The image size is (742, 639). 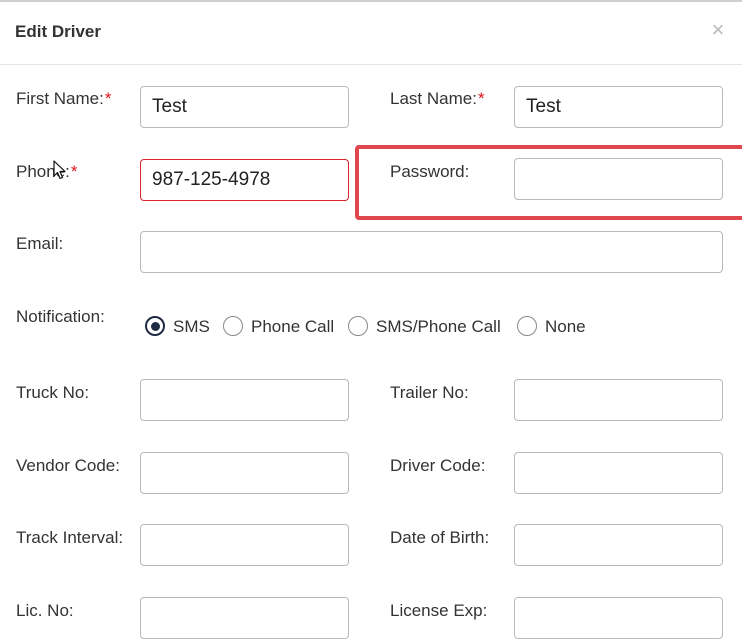 What do you see at coordinates (718, 30) in the screenshot?
I see `close-button: ×` at bounding box center [718, 30].